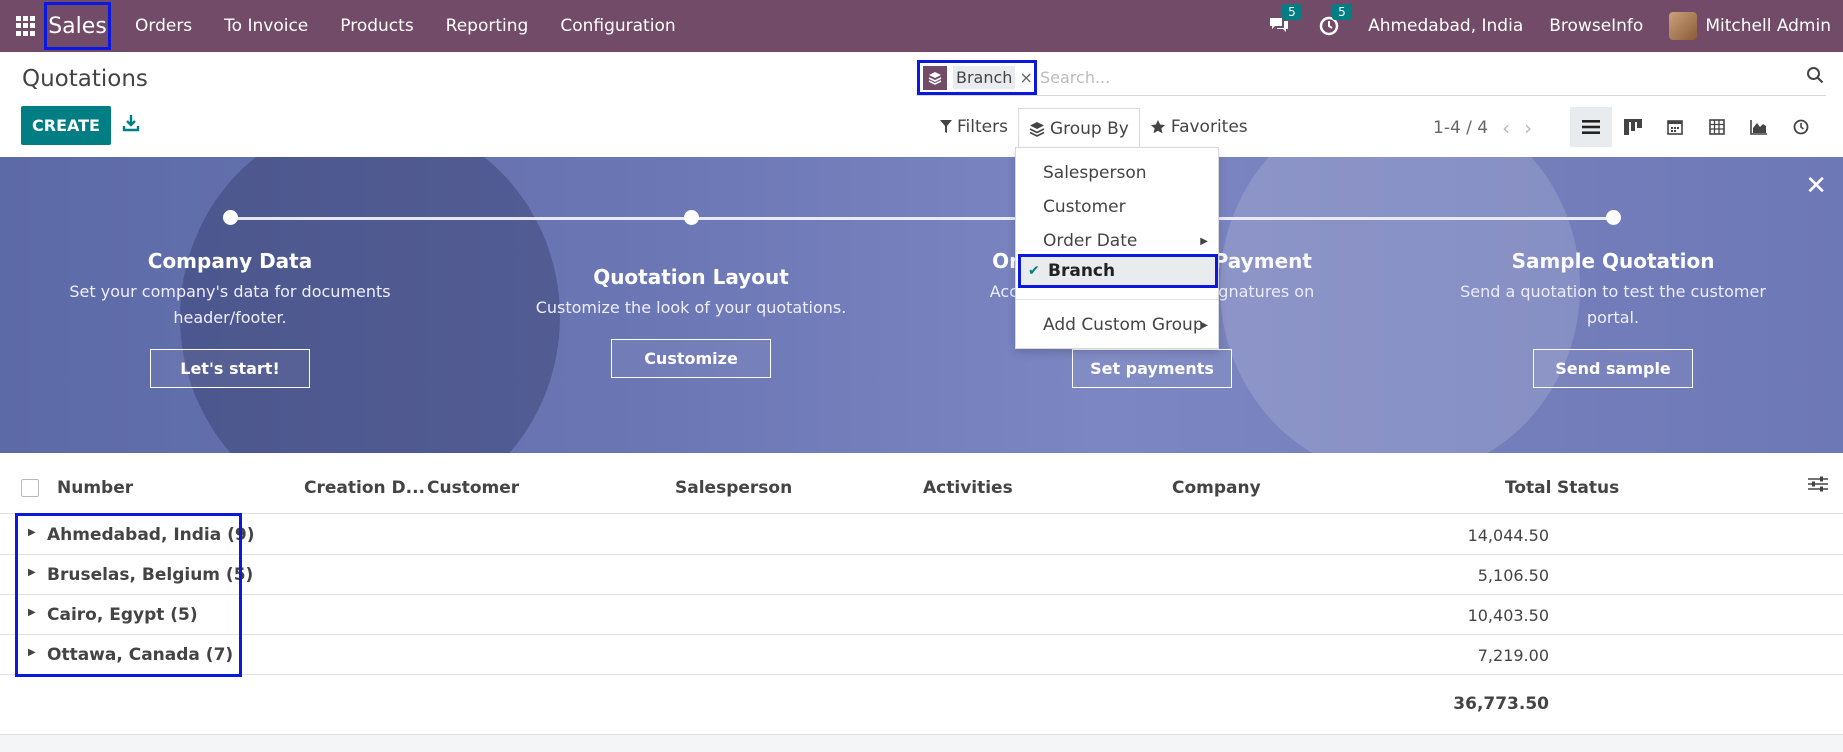 Image resolution: width=1843 pixels, height=752 pixels. What do you see at coordinates (1768, 26) in the screenshot?
I see `user-menu: Mitchell Admin` at bounding box center [1768, 26].